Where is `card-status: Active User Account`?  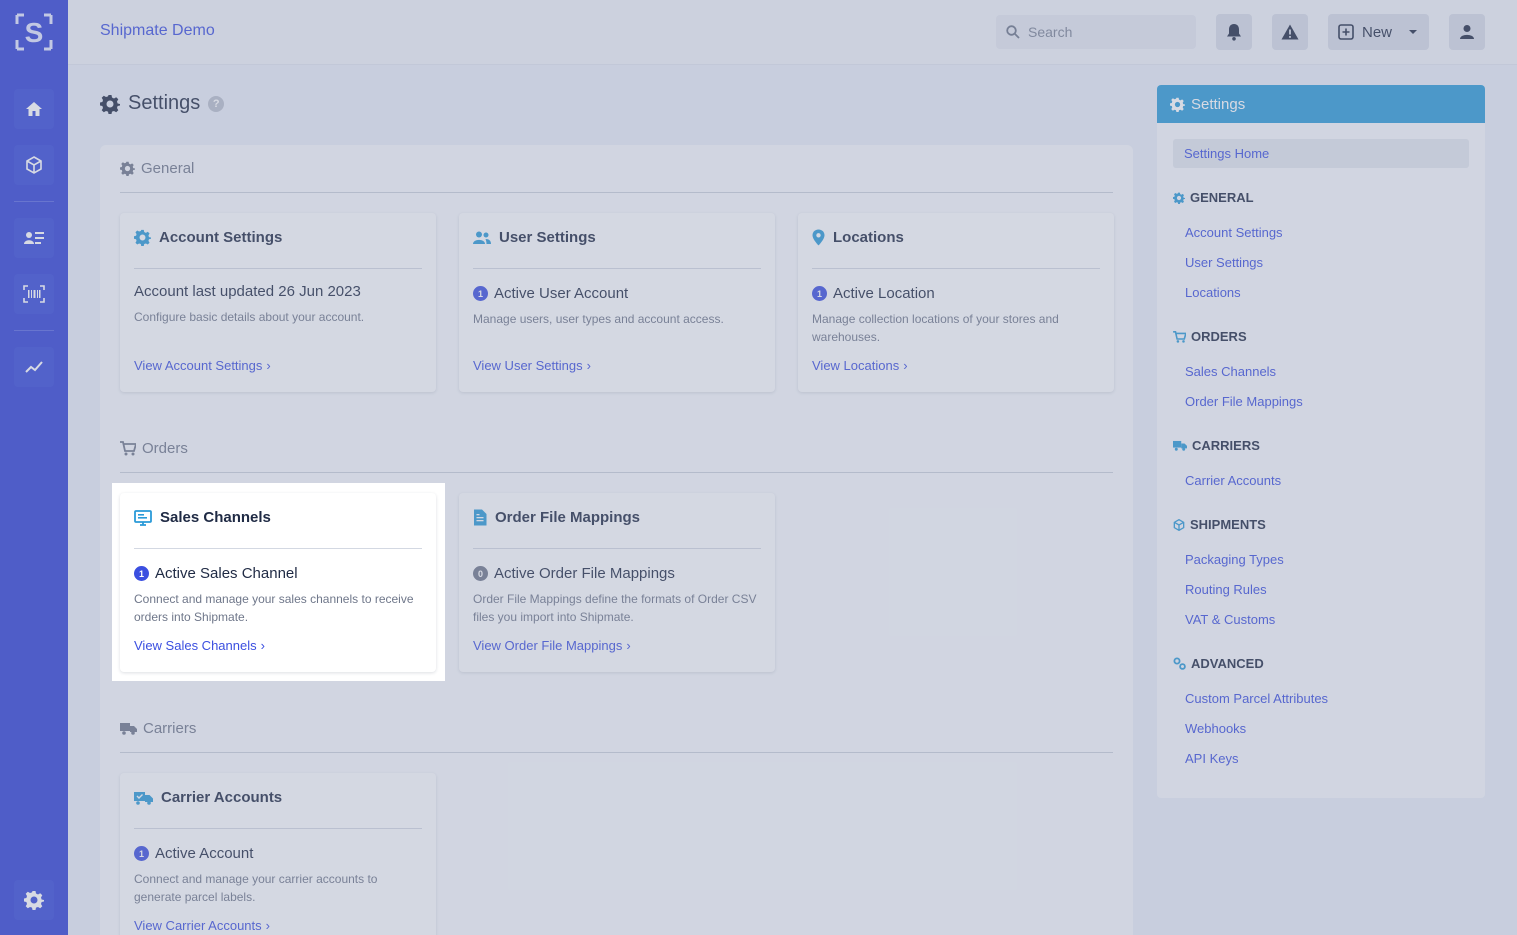
card-status: Active User Account is located at coordinates (561, 293).